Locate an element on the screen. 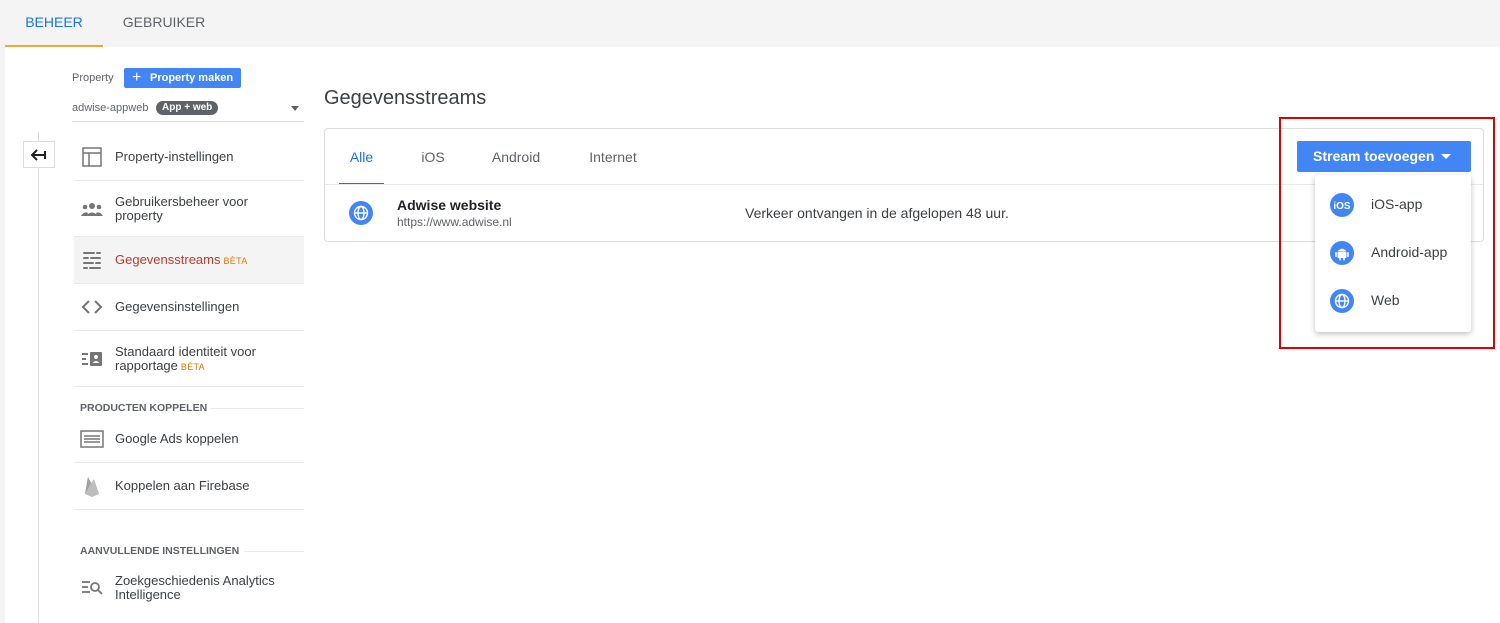 The width and height of the screenshot is (1500, 623). sidebar-item-search-history: Zoekgeschiedenis Analytics Intelligence is located at coordinates (189, 591).